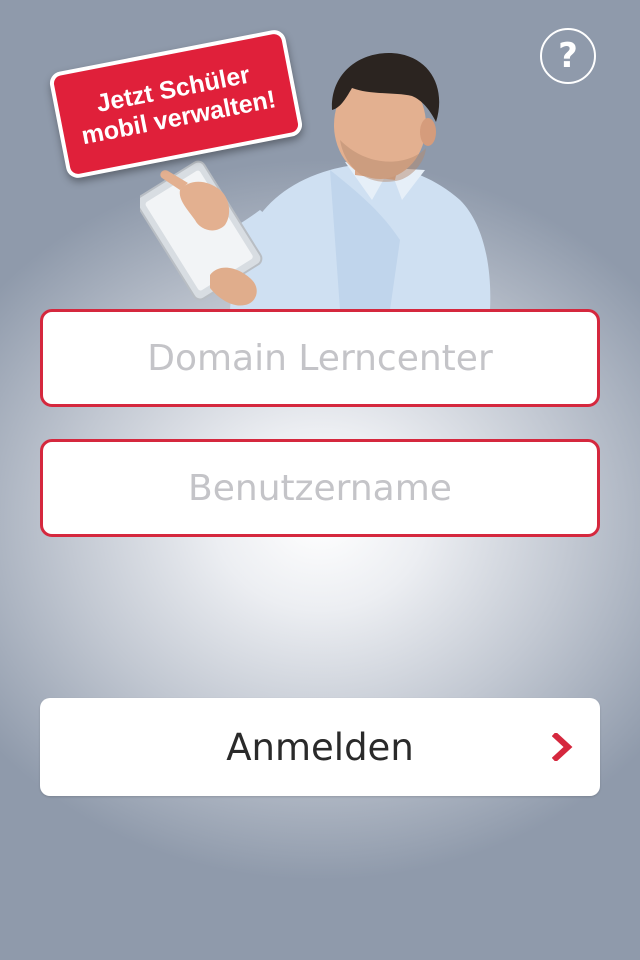  I want to click on help-icon: ?, so click(568, 56).